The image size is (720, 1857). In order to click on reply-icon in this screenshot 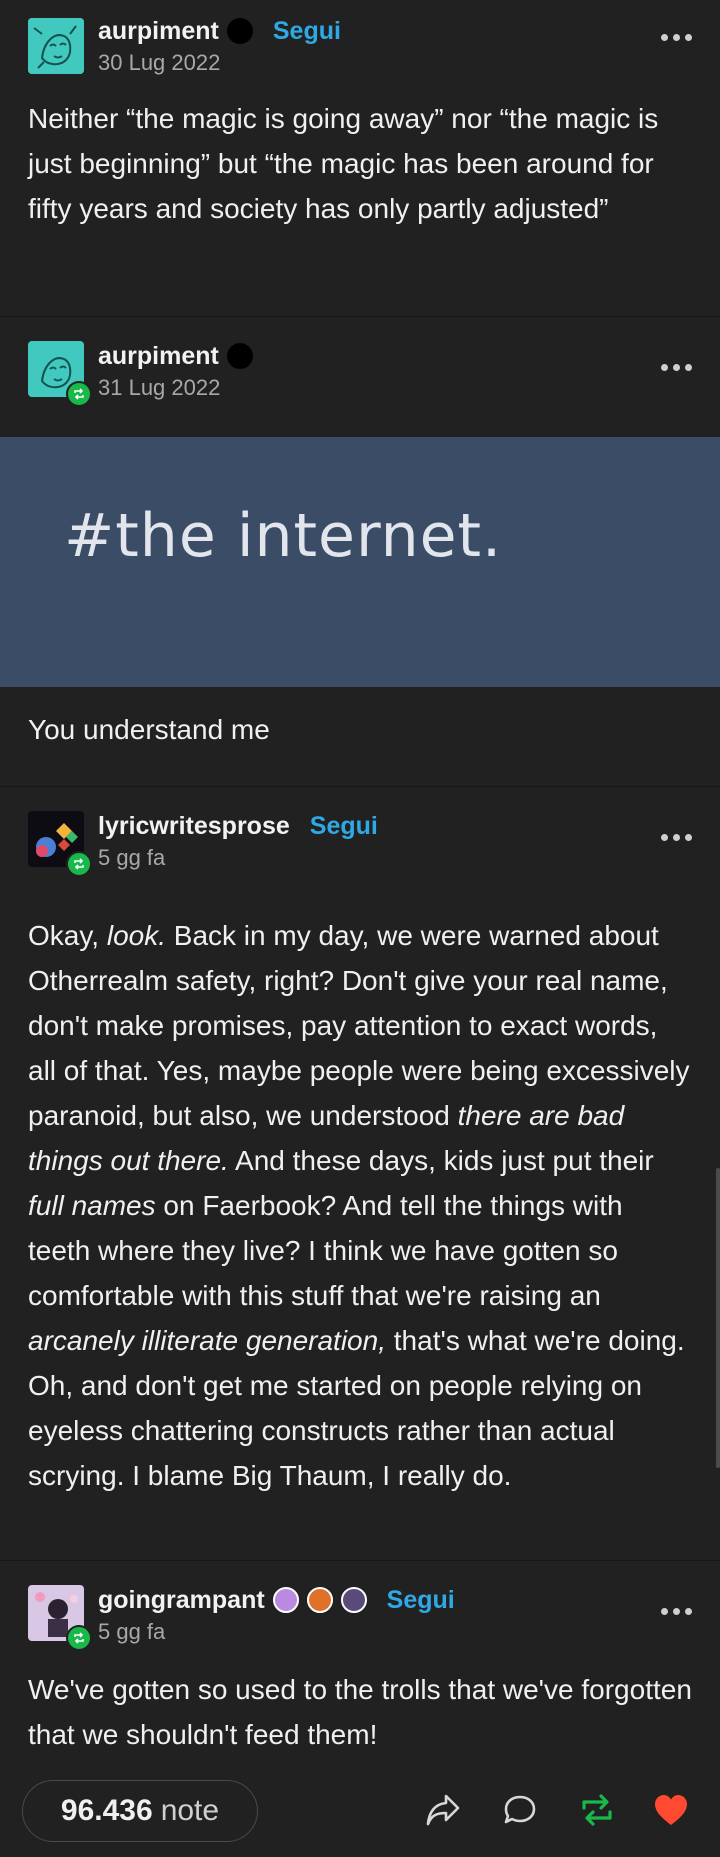, I will do `click(520, 1812)`.